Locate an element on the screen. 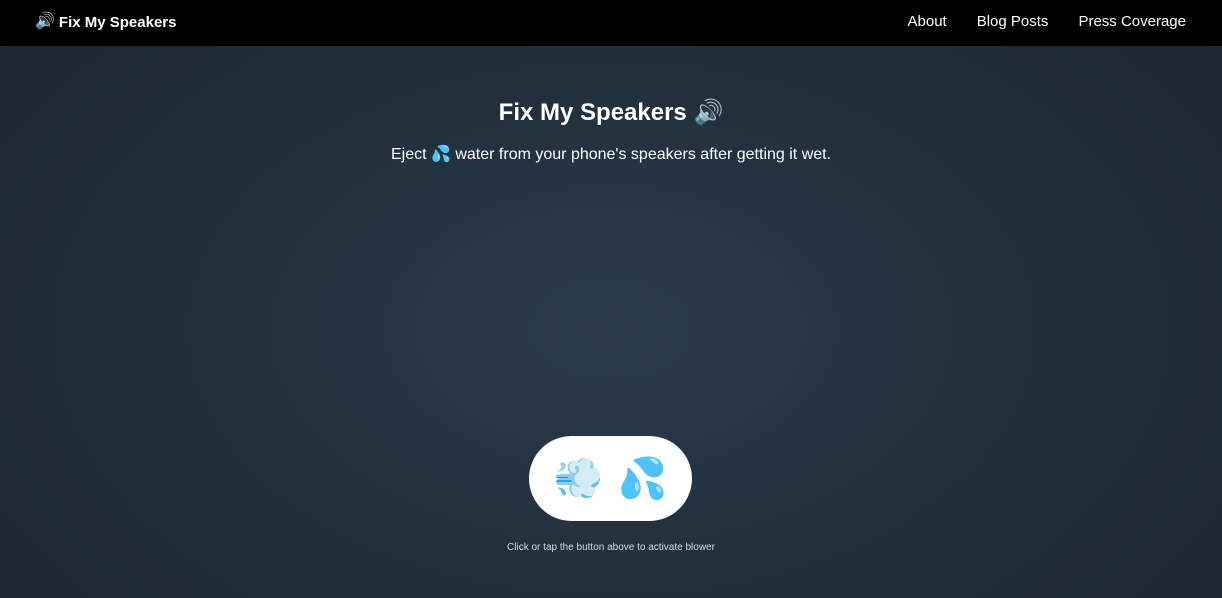  nav-links: About Blog Posts Press Coverage is located at coordinates (1047, 21).